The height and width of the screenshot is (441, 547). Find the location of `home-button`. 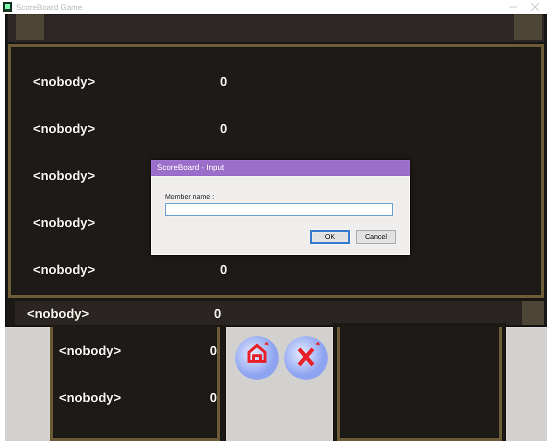

home-button is located at coordinates (257, 358).